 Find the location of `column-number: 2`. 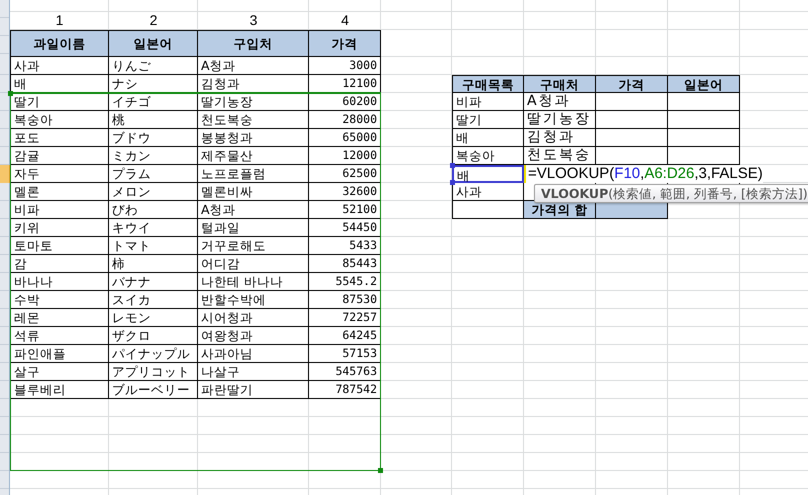

column-number: 2 is located at coordinates (153, 21).